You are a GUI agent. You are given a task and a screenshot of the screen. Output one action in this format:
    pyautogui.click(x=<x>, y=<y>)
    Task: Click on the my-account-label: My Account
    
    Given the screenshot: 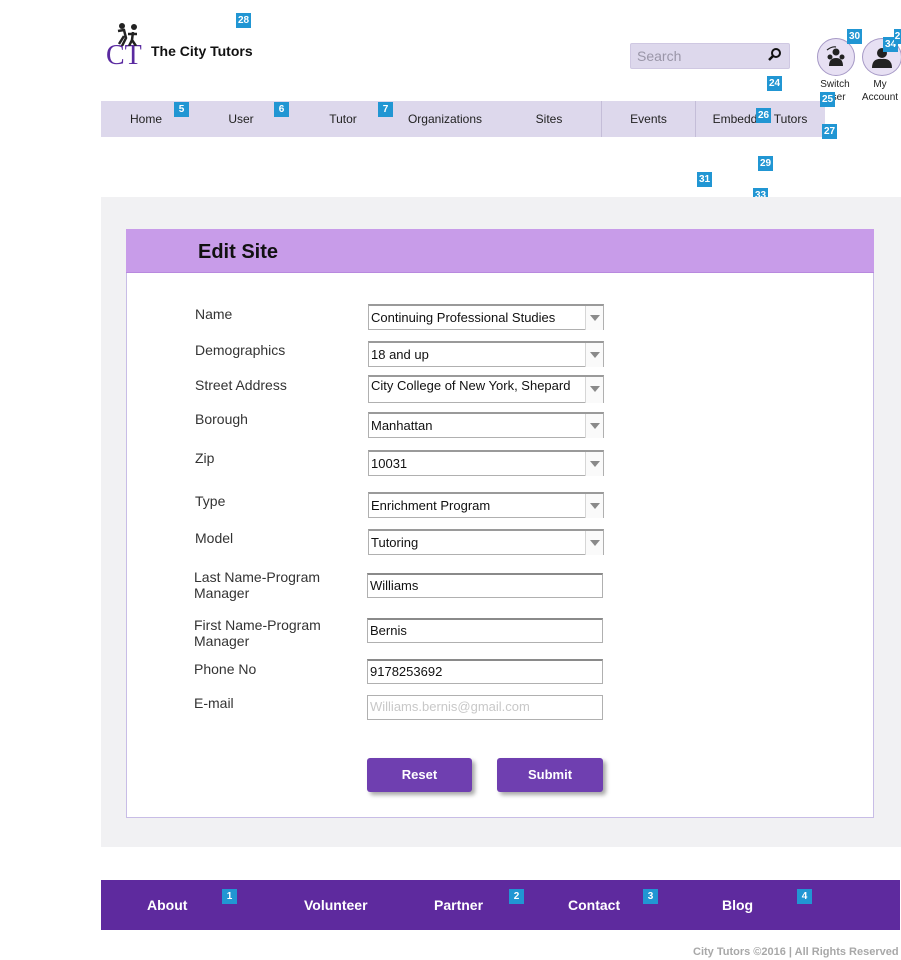 What is the action you would take?
    pyautogui.click(x=880, y=91)
    